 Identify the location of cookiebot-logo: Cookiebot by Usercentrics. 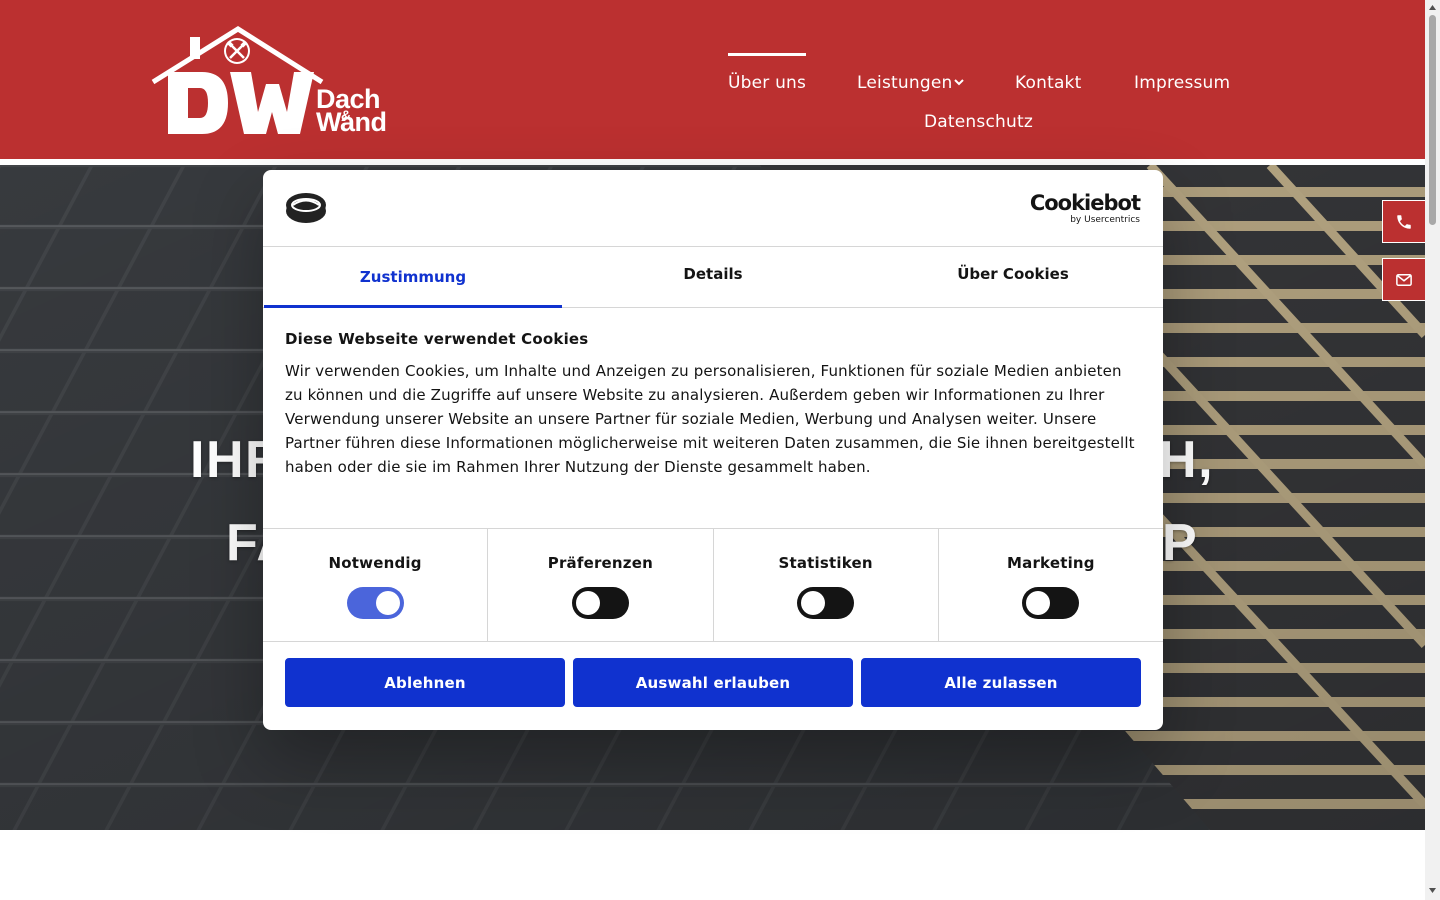
(1085, 208).